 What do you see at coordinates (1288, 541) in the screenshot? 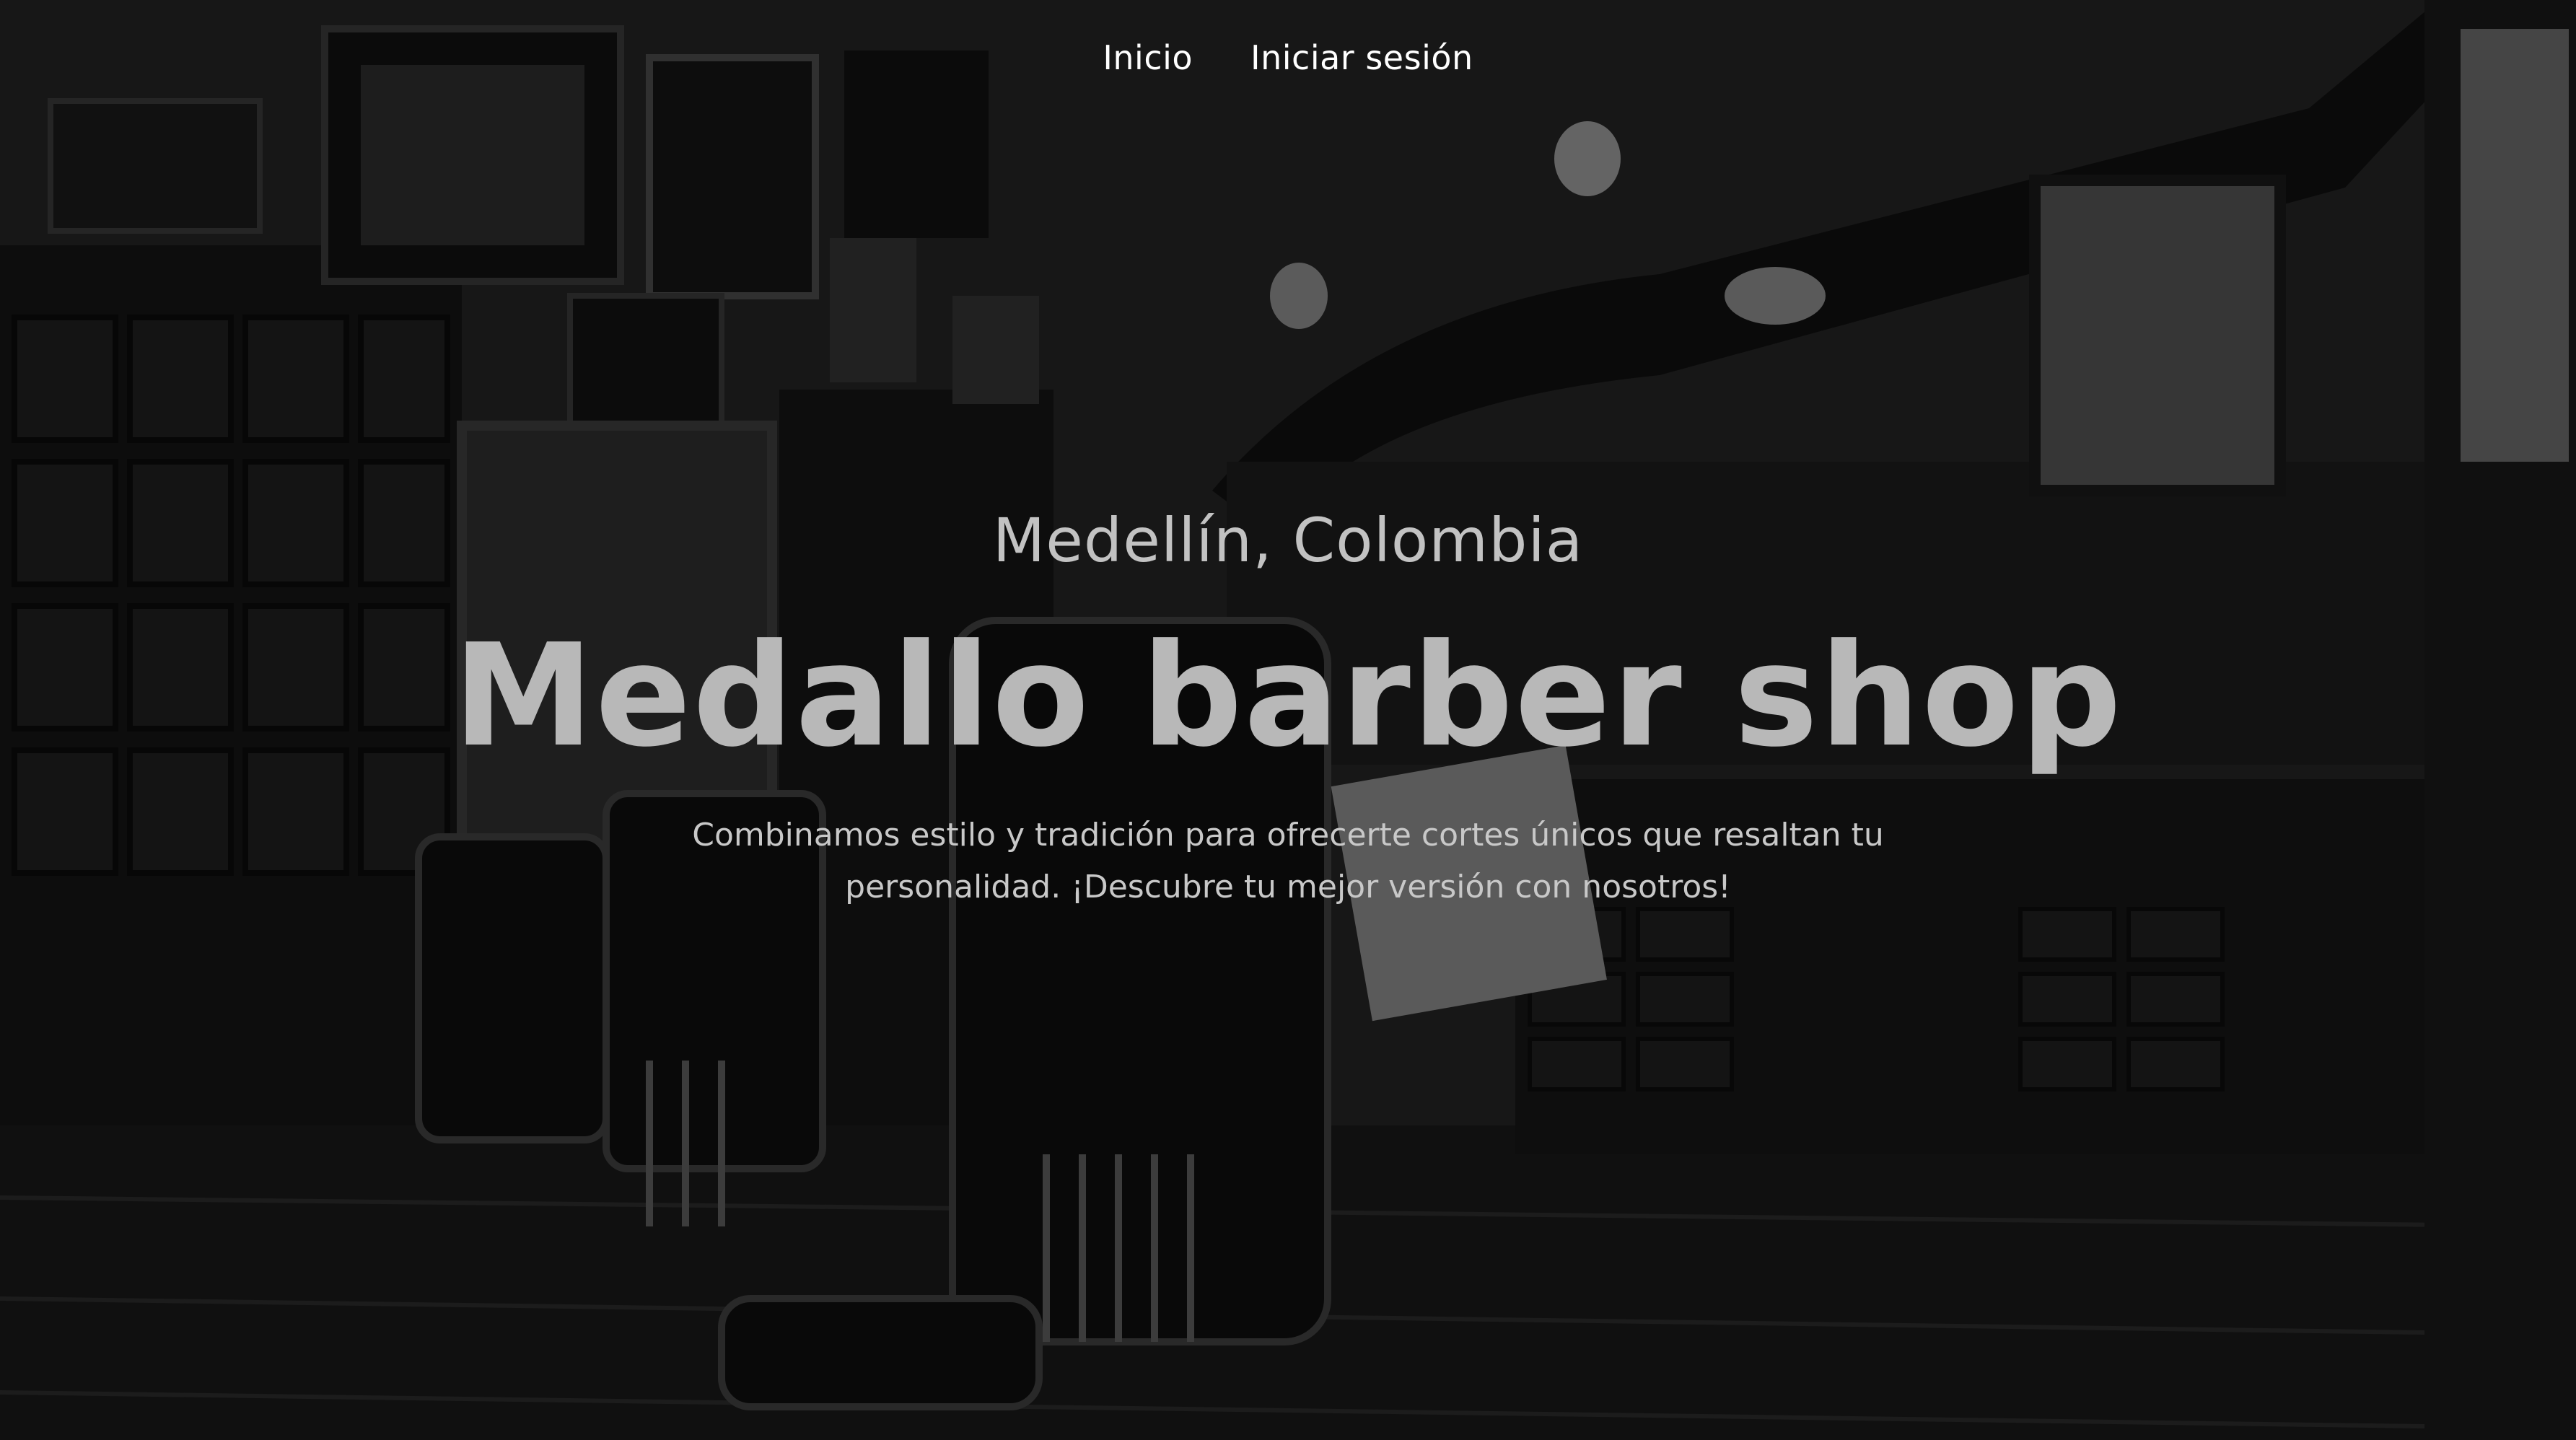
I see `hero-location: Medellín, Colombia` at bounding box center [1288, 541].